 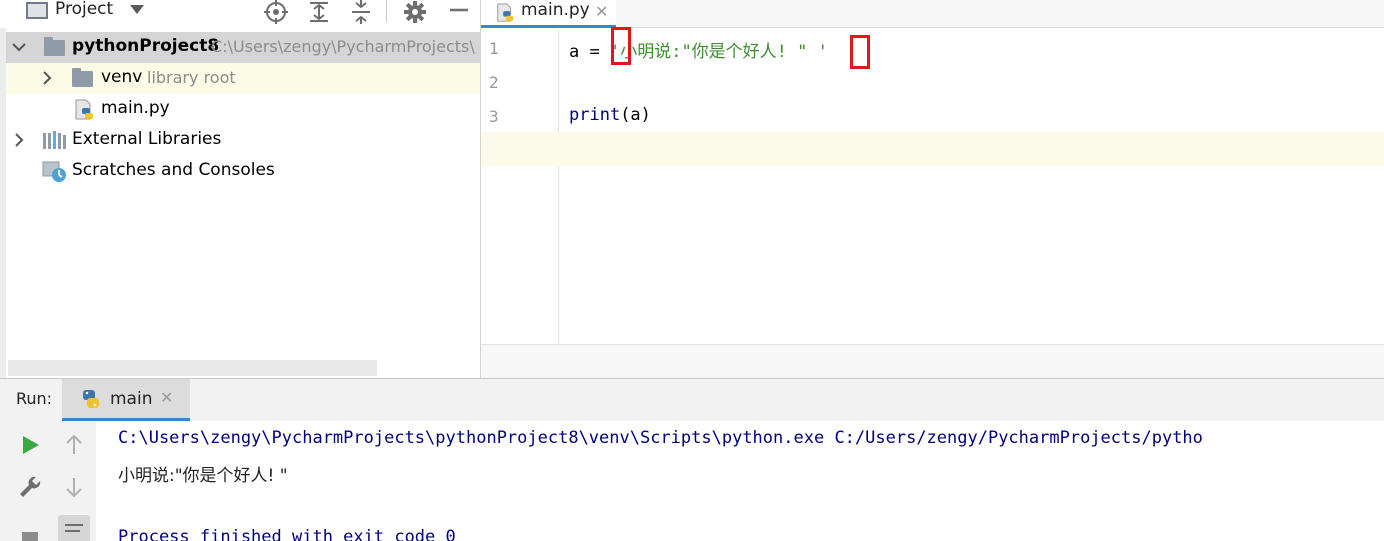 I want to click on current-line-highlight, so click(x=932, y=149).